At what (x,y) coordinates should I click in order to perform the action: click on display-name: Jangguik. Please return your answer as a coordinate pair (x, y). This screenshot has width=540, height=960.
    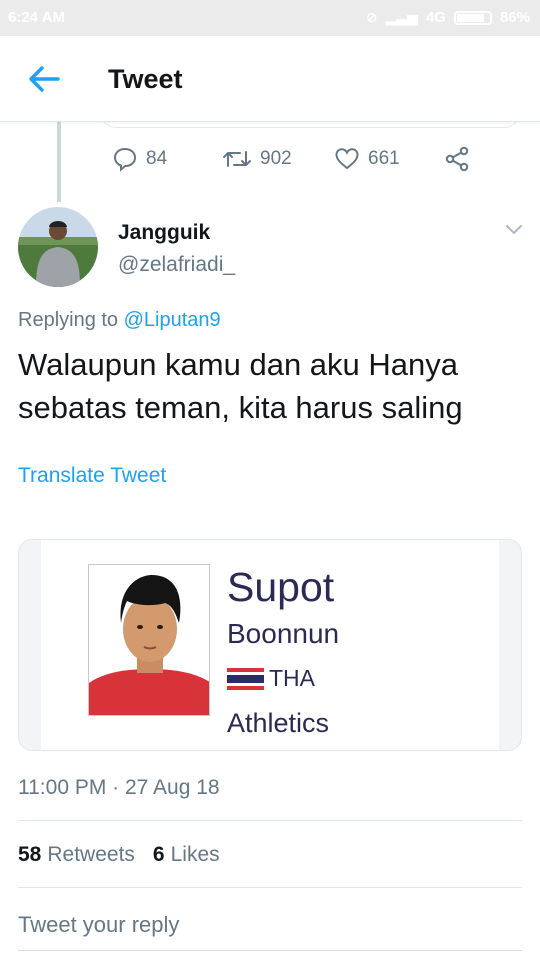
    Looking at the image, I should click on (164, 233).